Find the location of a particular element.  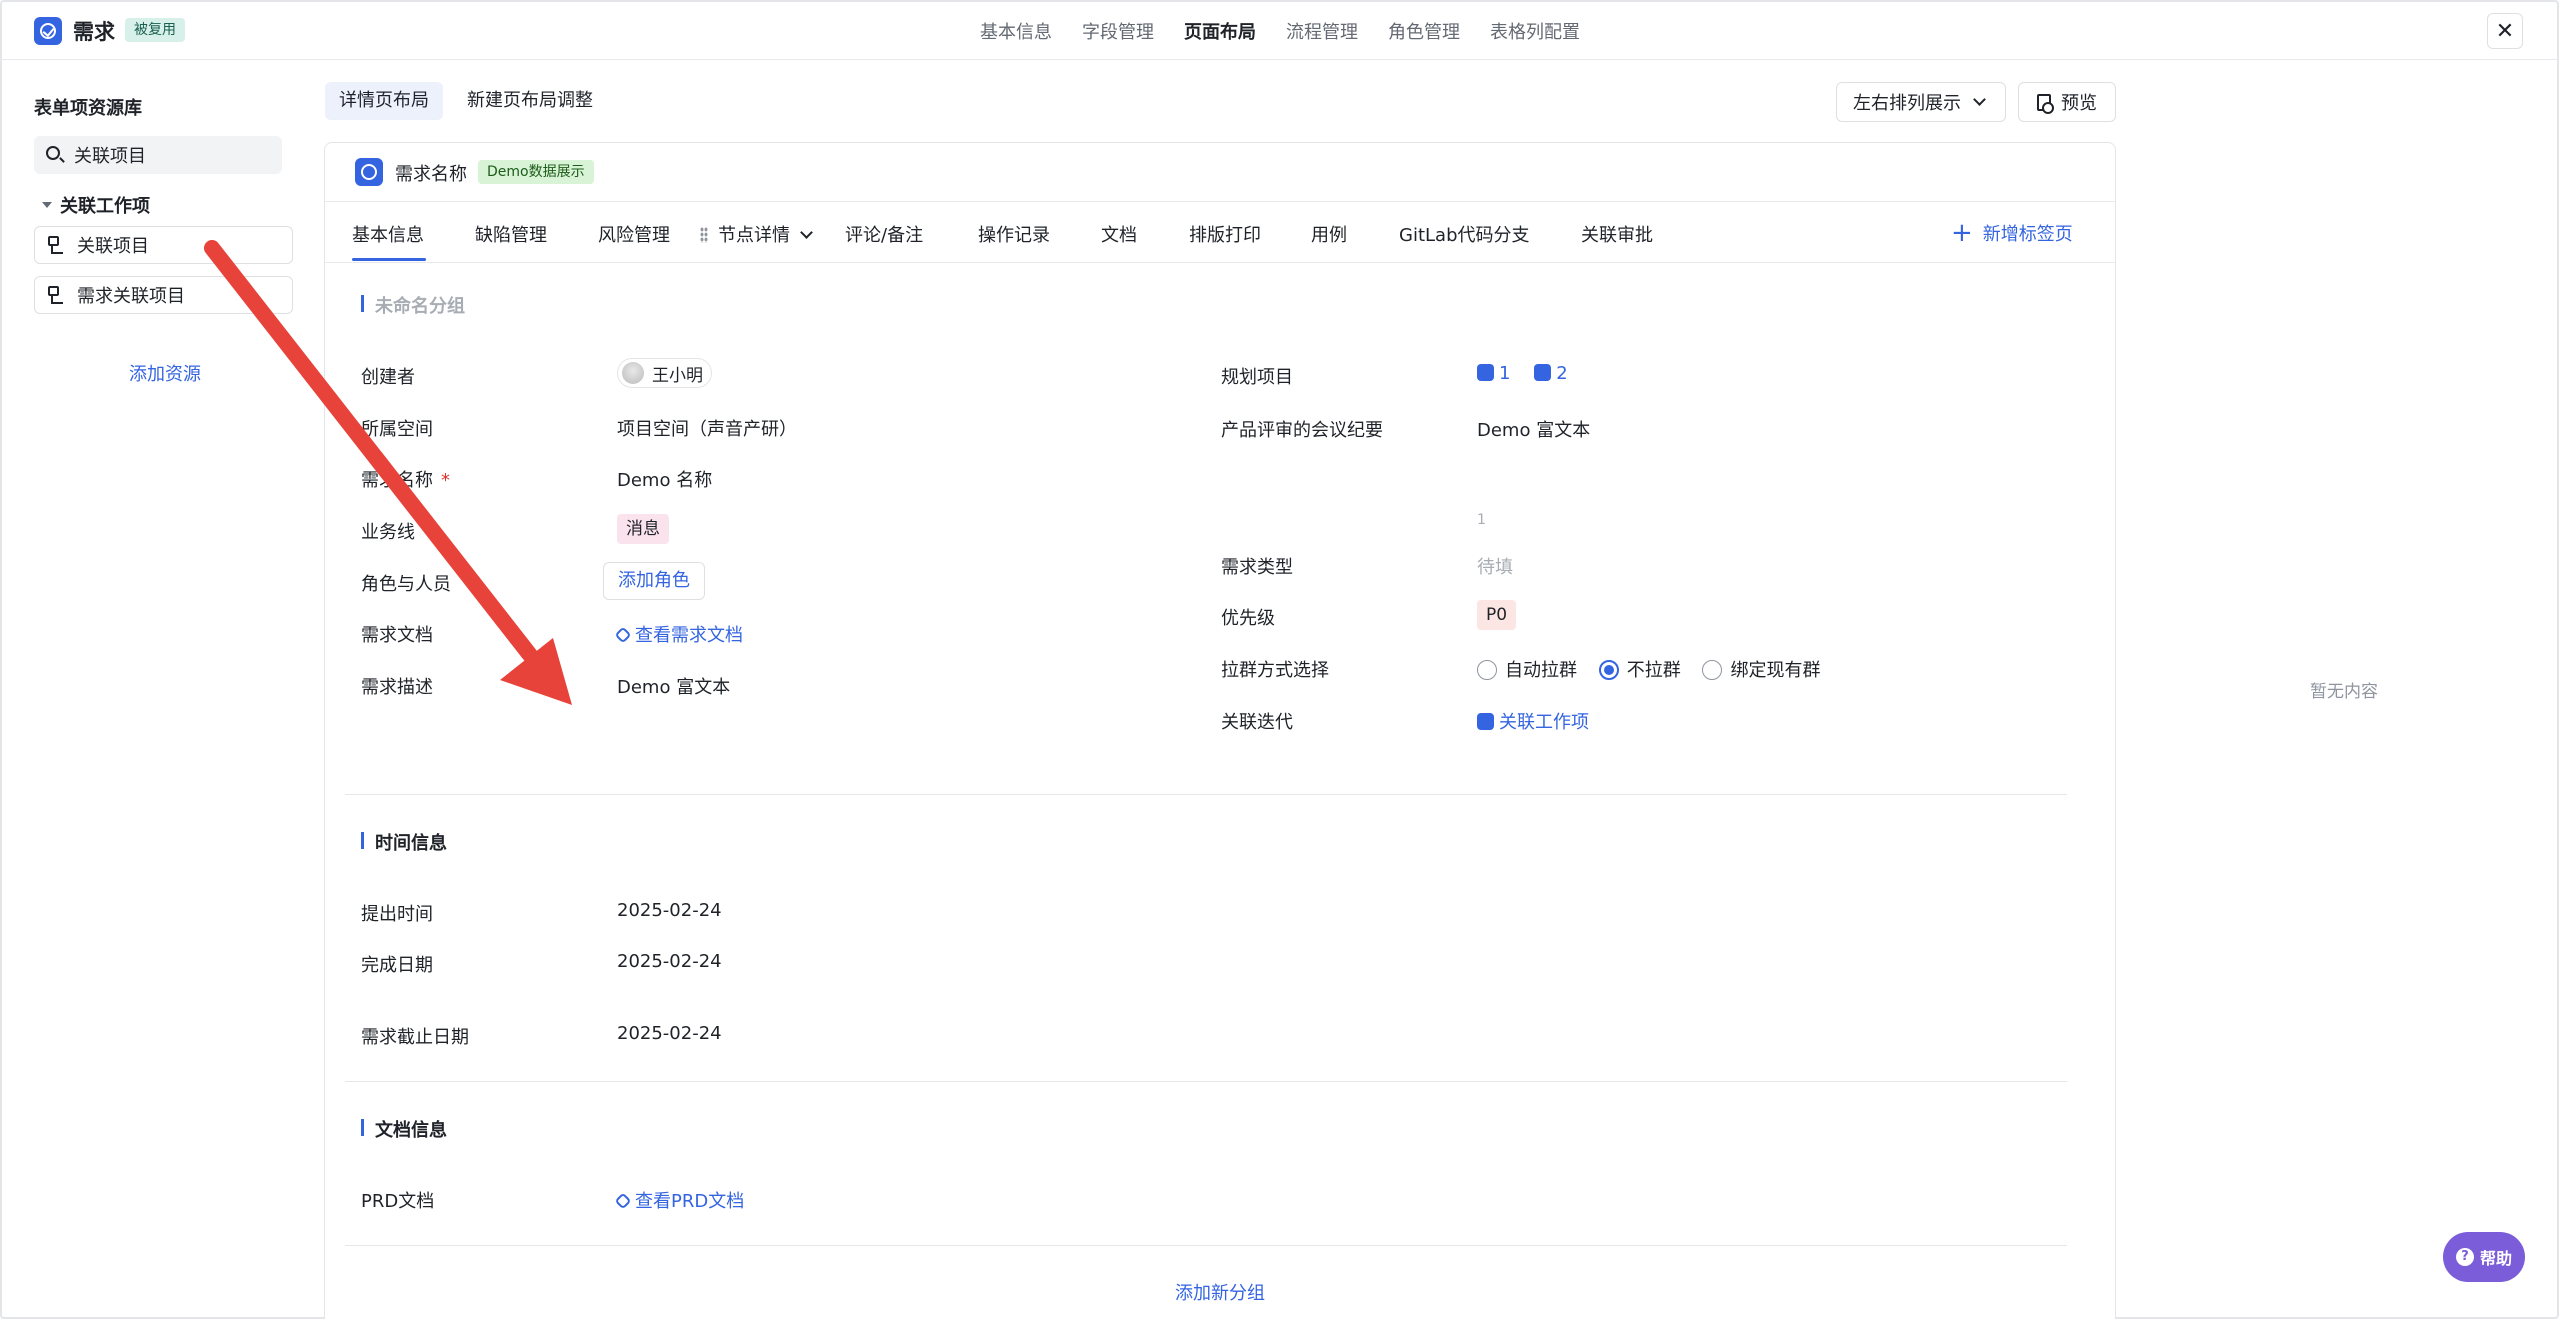

field-value-priority: P0 is located at coordinates (1497, 615).